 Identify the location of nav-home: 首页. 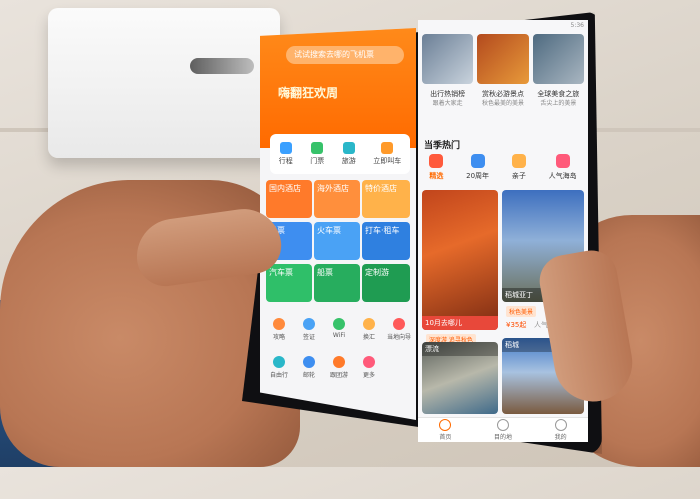
(445, 430).